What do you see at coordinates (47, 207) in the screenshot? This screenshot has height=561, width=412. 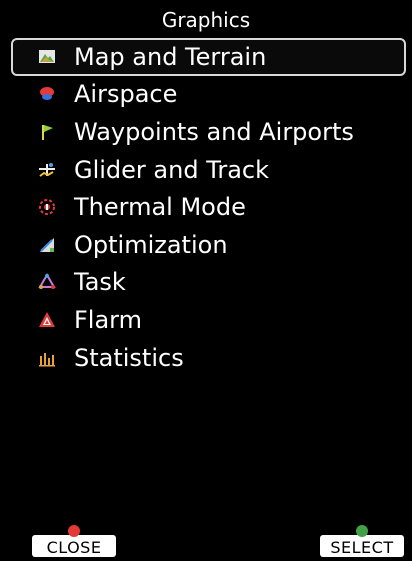 I see `thermal-icon` at bounding box center [47, 207].